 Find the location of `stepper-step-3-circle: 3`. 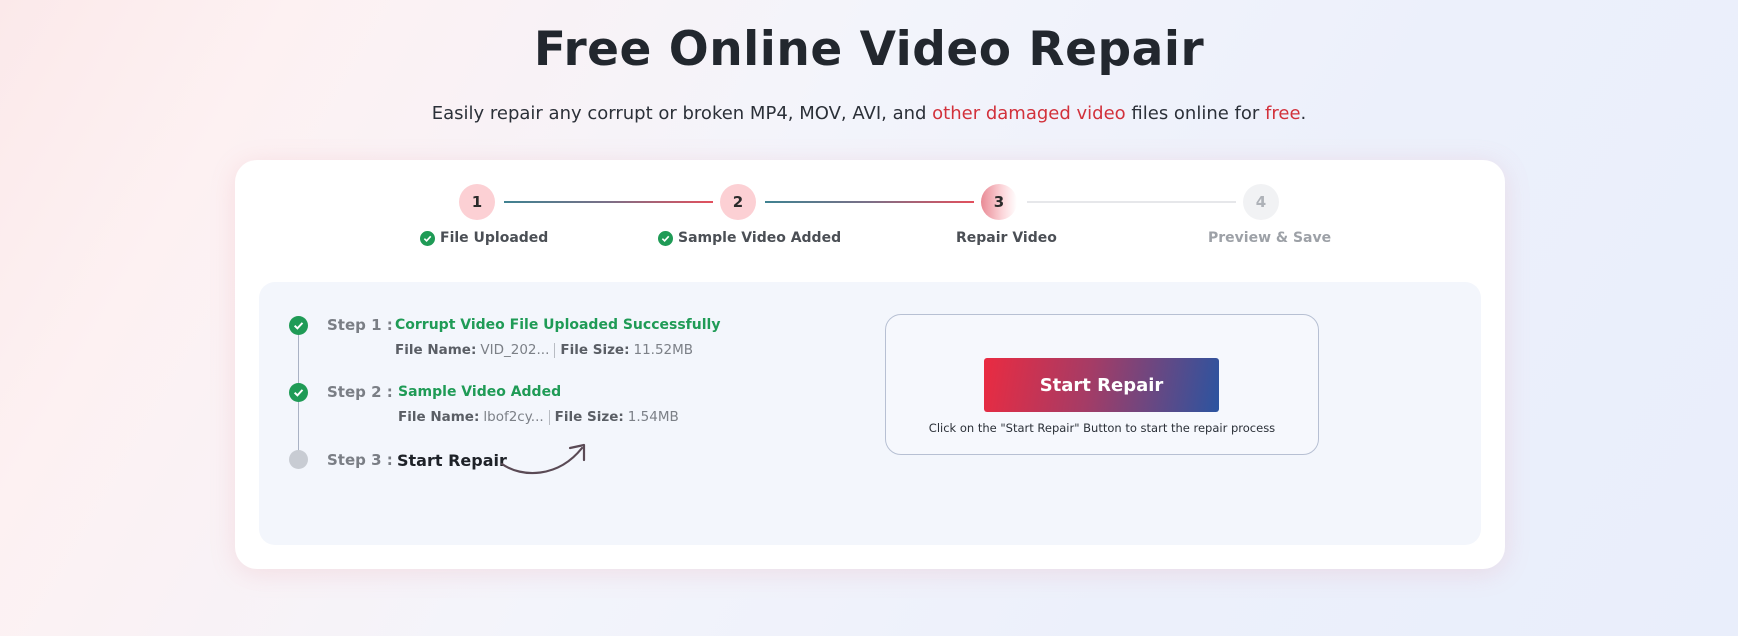

stepper-step-3-circle: 3 is located at coordinates (999, 202).